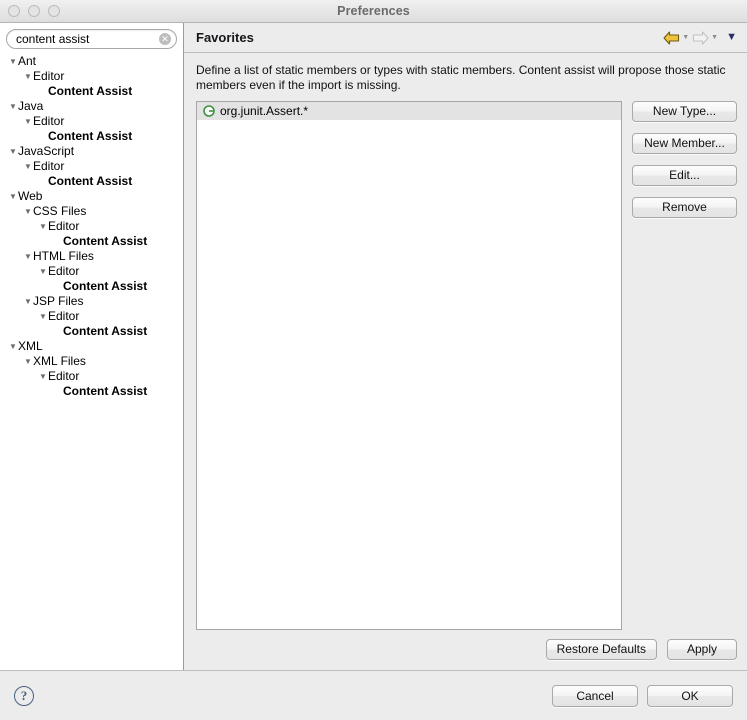 The image size is (747, 720). What do you see at coordinates (679, 365) in the screenshot?
I see `favorites-actions: New Type... New Member... Edit... Remove` at bounding box center [679, 365].